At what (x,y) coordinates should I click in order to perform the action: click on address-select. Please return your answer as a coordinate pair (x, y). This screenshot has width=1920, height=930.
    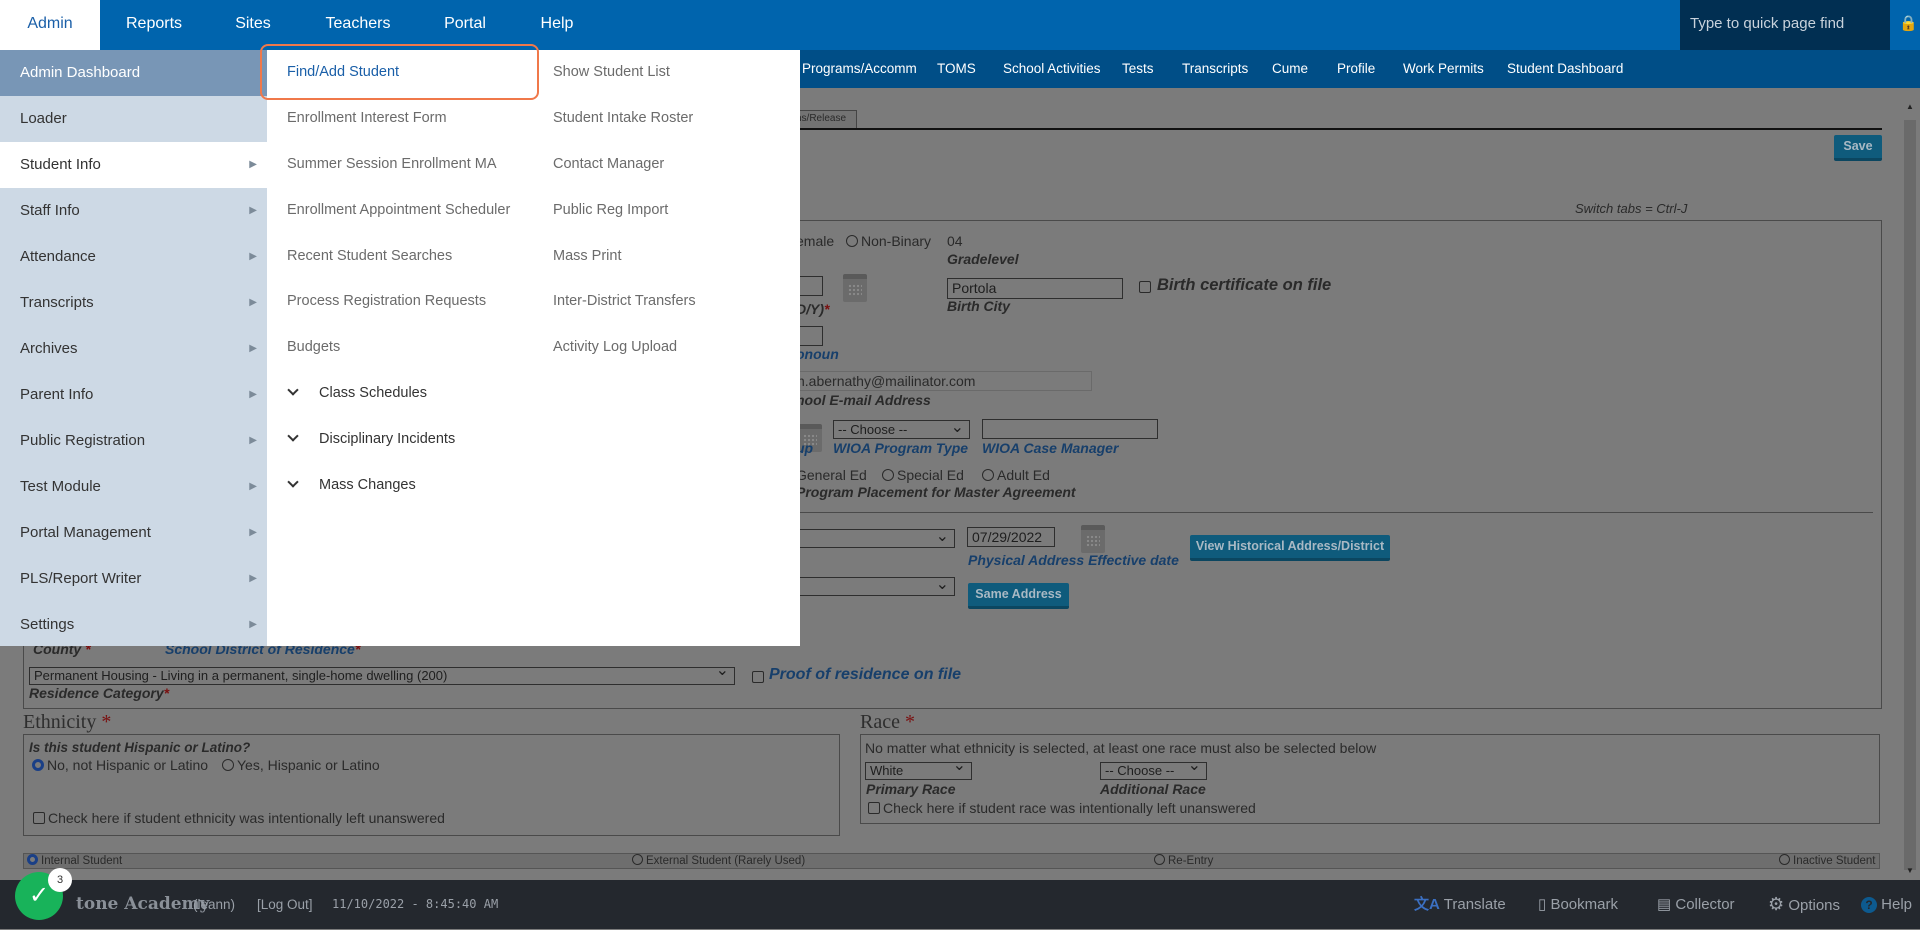
    Looking at the image, I should click on (867, 538).